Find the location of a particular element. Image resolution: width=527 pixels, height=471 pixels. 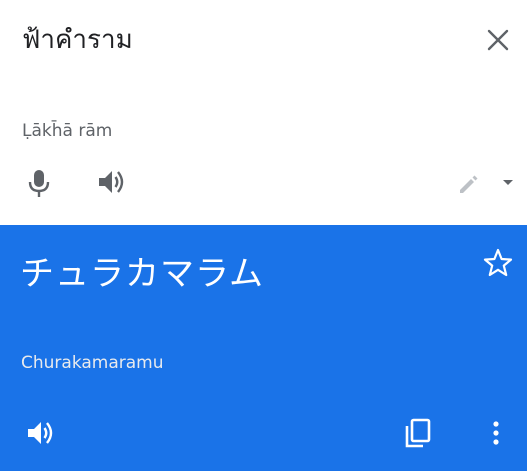

star-outline-icon is located at coordinates (498, 263).